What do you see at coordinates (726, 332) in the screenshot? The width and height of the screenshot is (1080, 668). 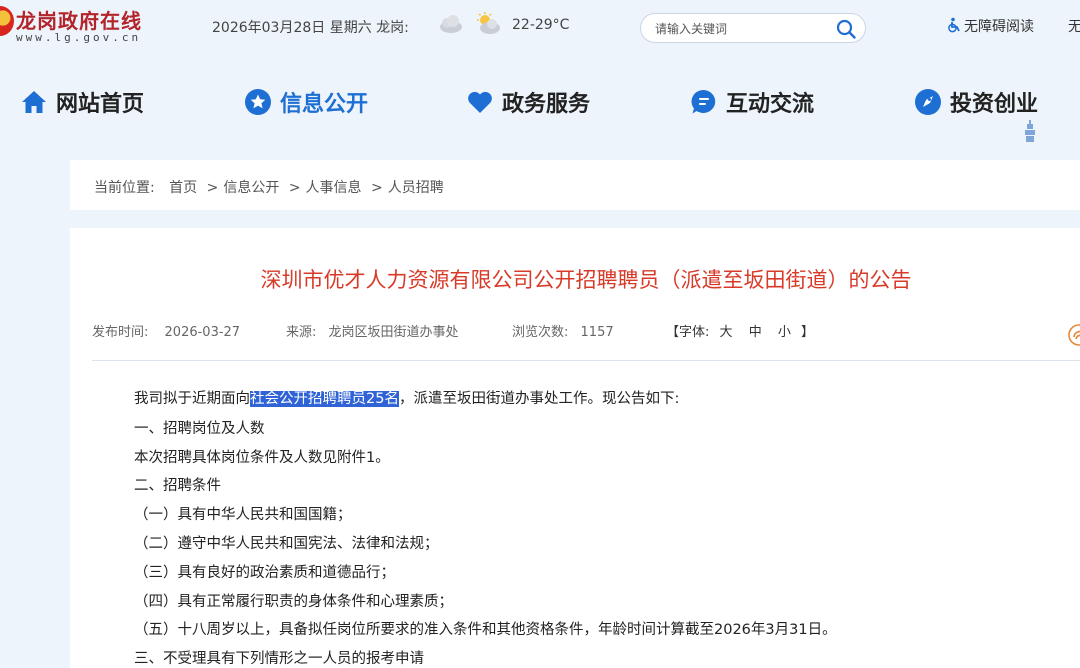 I see `font-size-large-button: 大` at bounding box center [726, 332].